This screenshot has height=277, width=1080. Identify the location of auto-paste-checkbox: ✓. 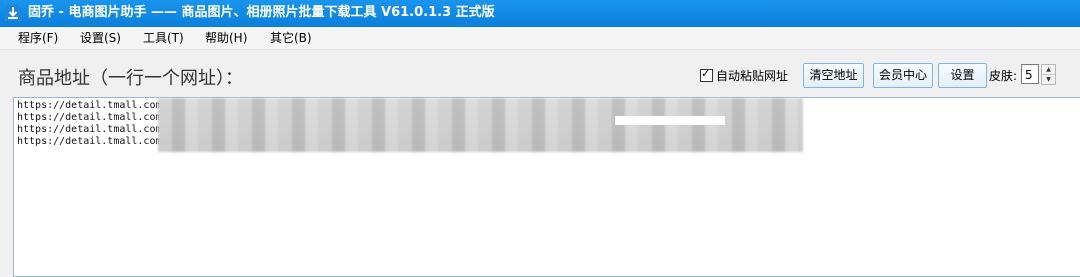
(706, 74).